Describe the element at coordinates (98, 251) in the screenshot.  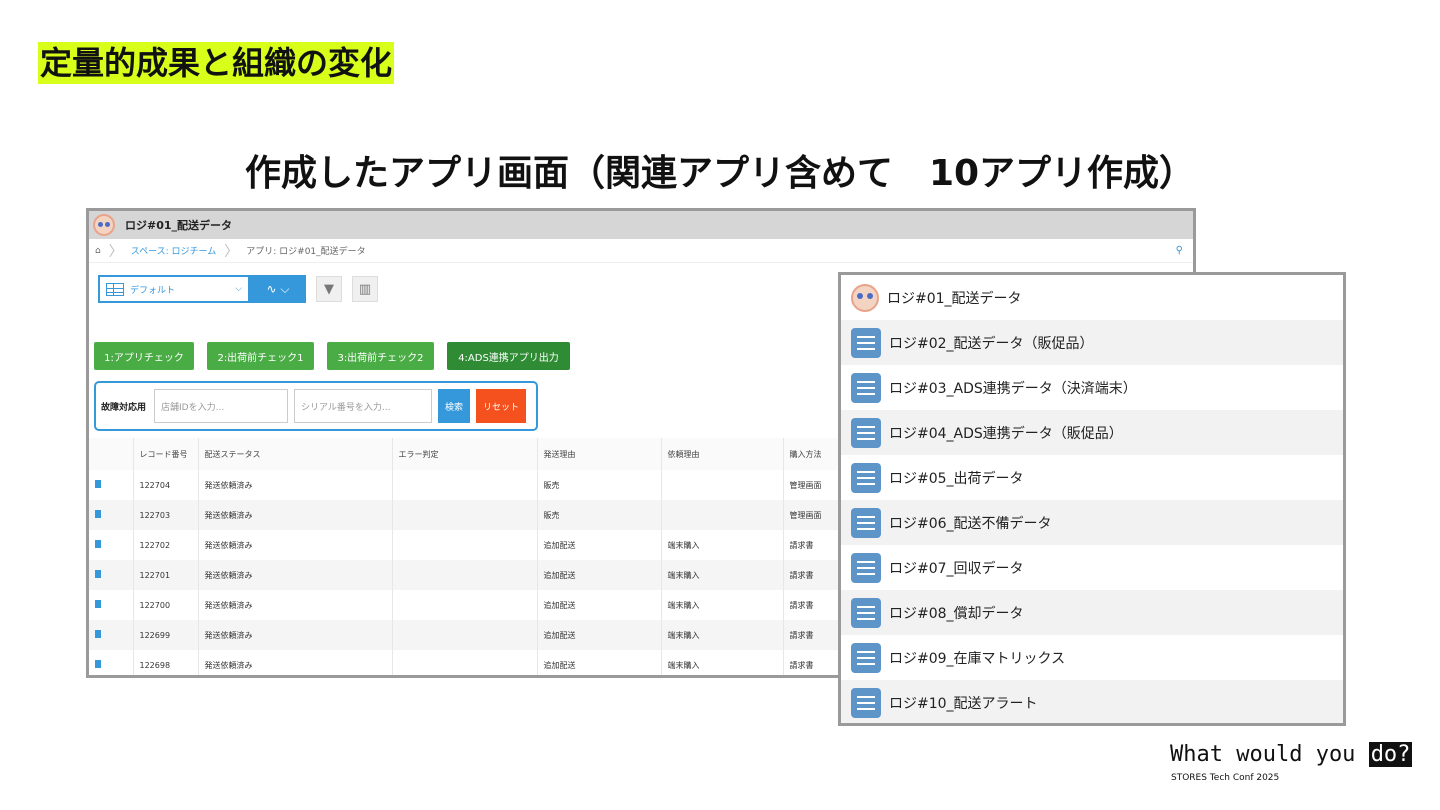
I see `home-icon: ⌂` at that location.